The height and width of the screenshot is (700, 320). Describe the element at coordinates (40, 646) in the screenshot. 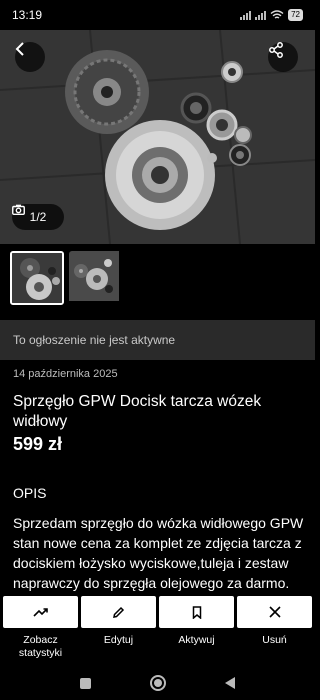

I see `view-stats-label: Zobacz statystyki` at that location.